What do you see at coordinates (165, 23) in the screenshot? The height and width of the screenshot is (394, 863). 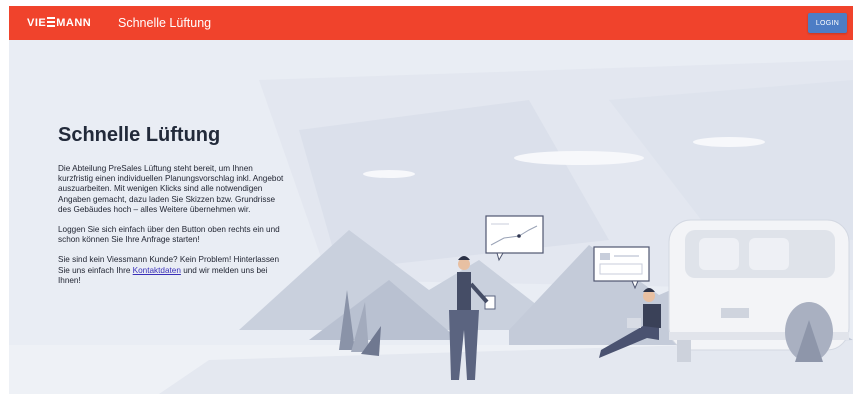 I see `app-title: Schnelle Lüftung` at bounding box center [165, 23].